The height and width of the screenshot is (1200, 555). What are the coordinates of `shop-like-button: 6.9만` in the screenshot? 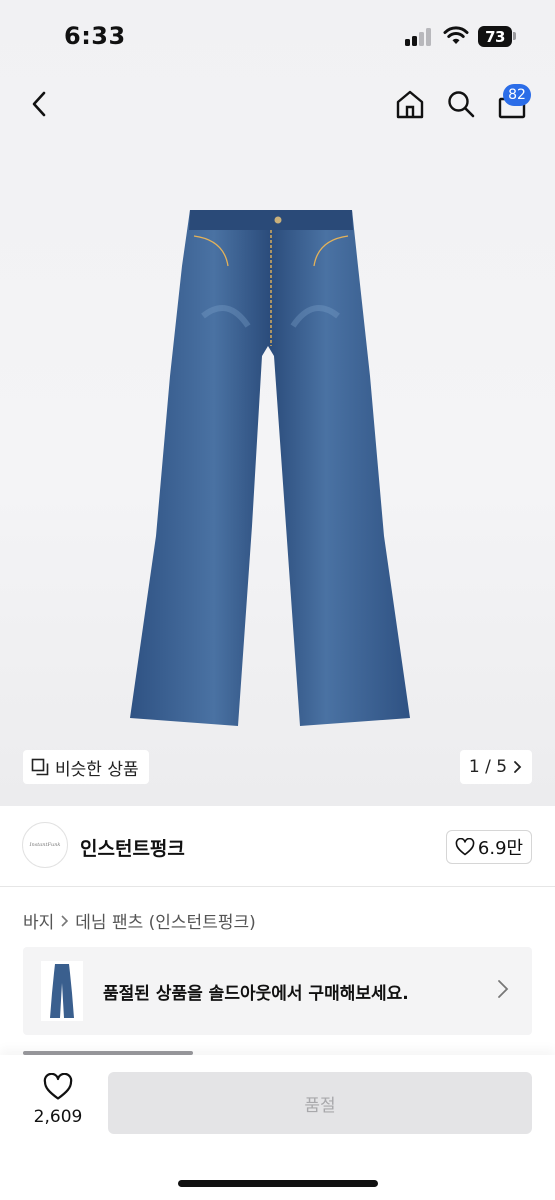 It's located at (489, 847).